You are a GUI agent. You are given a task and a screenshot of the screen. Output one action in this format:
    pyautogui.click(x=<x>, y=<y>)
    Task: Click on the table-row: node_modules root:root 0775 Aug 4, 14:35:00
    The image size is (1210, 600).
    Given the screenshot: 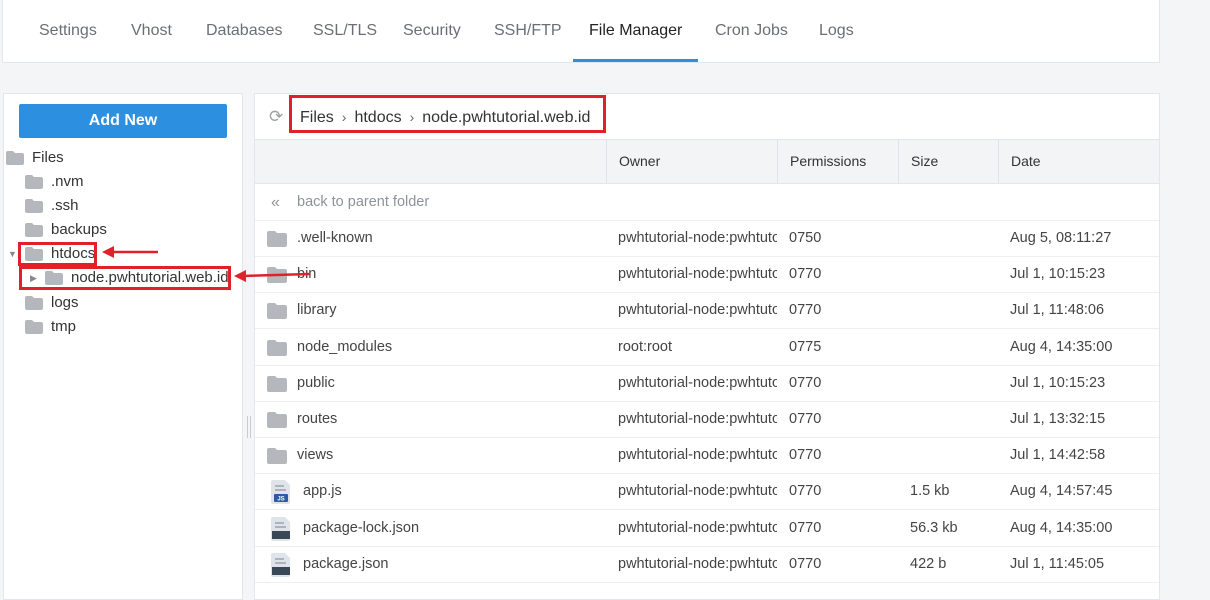 What is the action you would take?
    pyautogui.click(x=707, y=348)
    